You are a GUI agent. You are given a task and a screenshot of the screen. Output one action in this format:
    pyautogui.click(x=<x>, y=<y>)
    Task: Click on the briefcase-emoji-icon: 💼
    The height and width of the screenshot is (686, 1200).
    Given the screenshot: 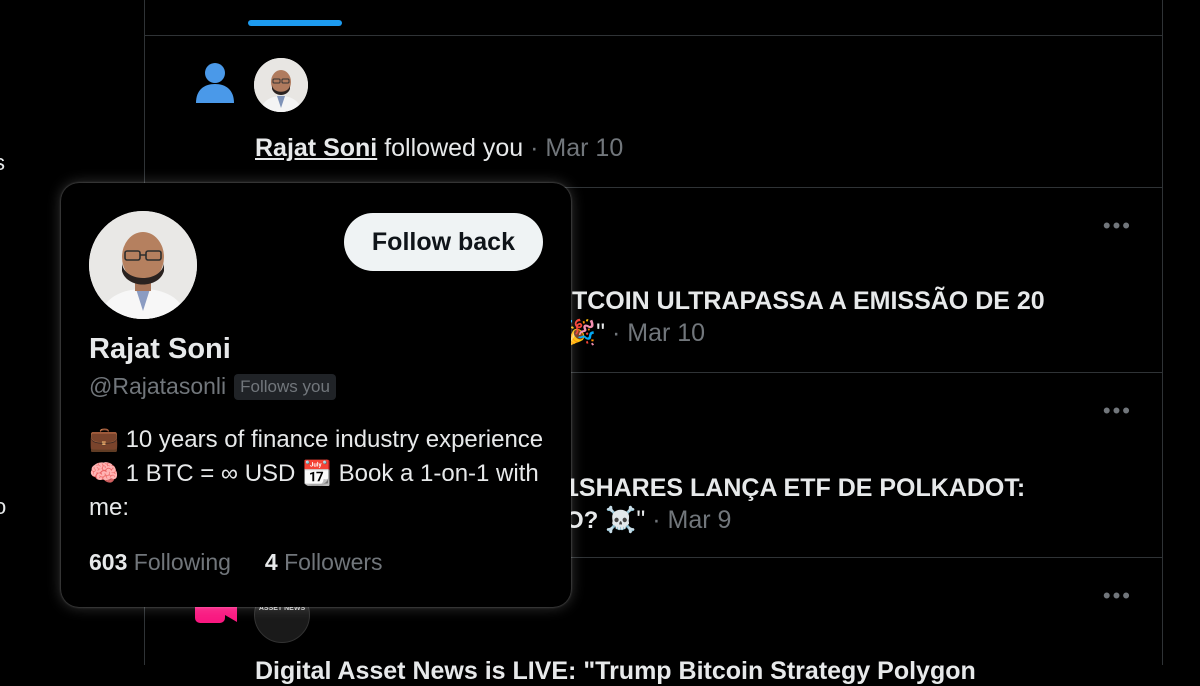 What is the action you would take?
    pyautogui.click(x=104, y=439)
    